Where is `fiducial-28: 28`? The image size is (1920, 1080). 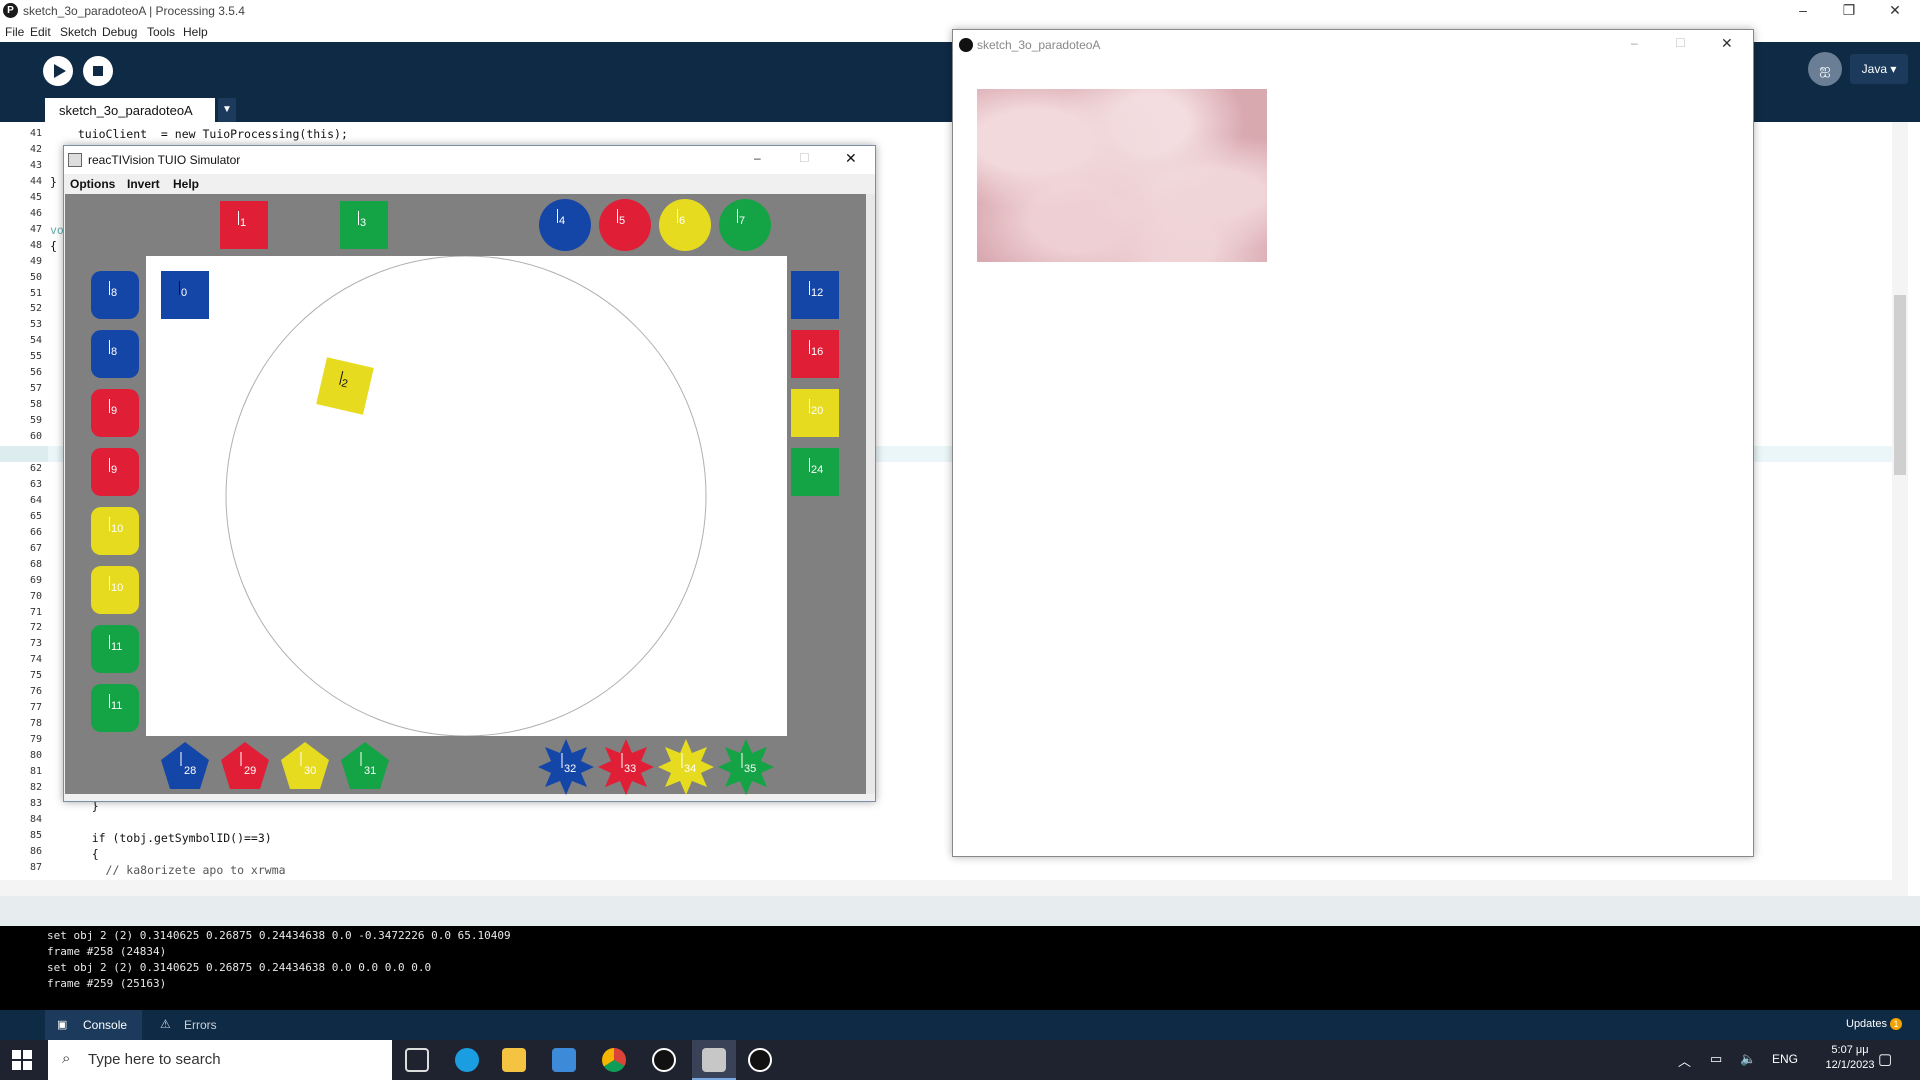 fiducial-28: 28 is located at coordinates (185, 766).